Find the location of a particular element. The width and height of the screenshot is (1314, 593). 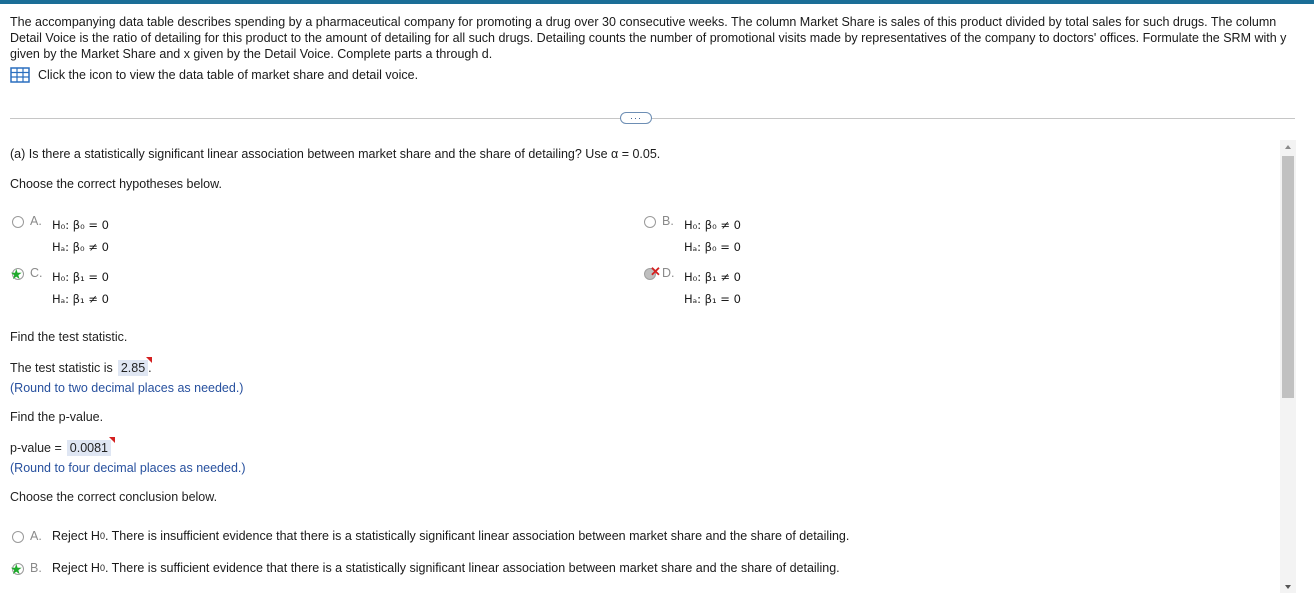

scrollbar-thumb is located at coordinates (1288, 277).